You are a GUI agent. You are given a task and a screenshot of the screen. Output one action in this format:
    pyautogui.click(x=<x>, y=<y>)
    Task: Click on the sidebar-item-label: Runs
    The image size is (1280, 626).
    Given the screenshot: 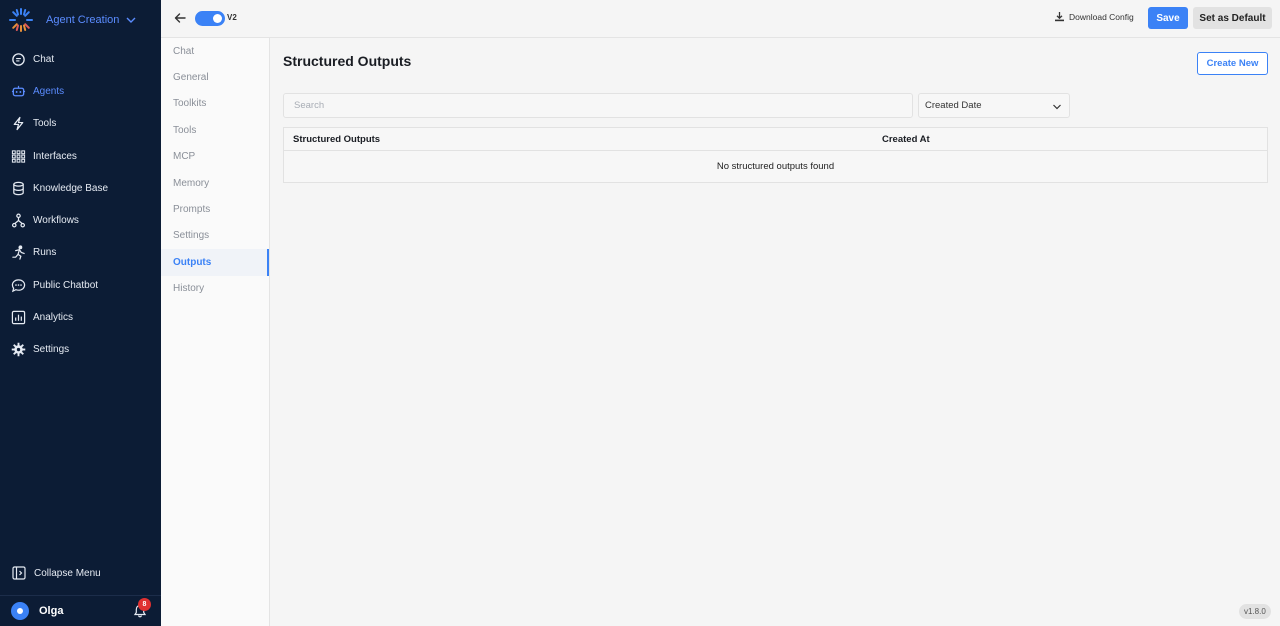 What is the action you would take?
    pyautogui.click(x=45, y=253)
    